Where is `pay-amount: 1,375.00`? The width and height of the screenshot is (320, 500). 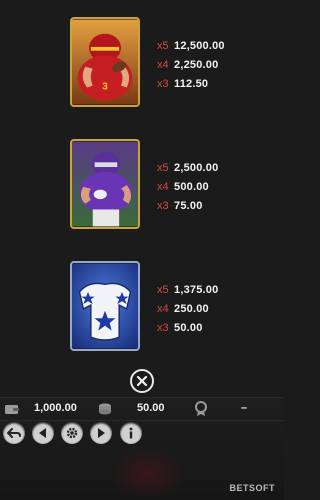
pay-amount: 1,375.00 is located at coordinates (196, 290).